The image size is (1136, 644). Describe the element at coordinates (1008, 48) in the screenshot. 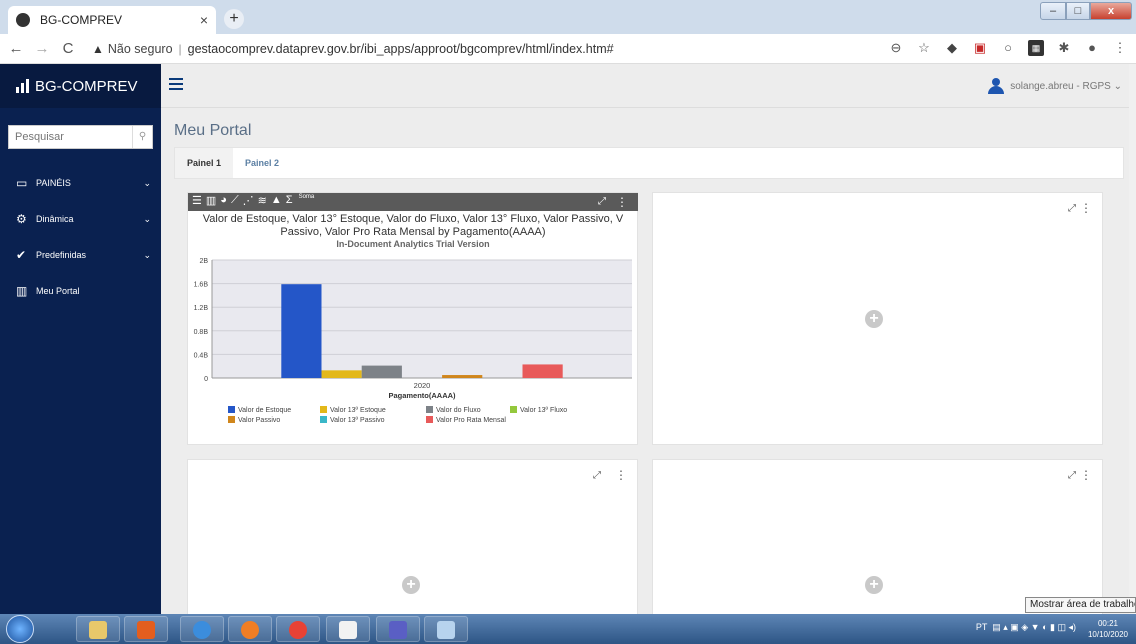

I see `circle-extension-icon: ○` at that location.